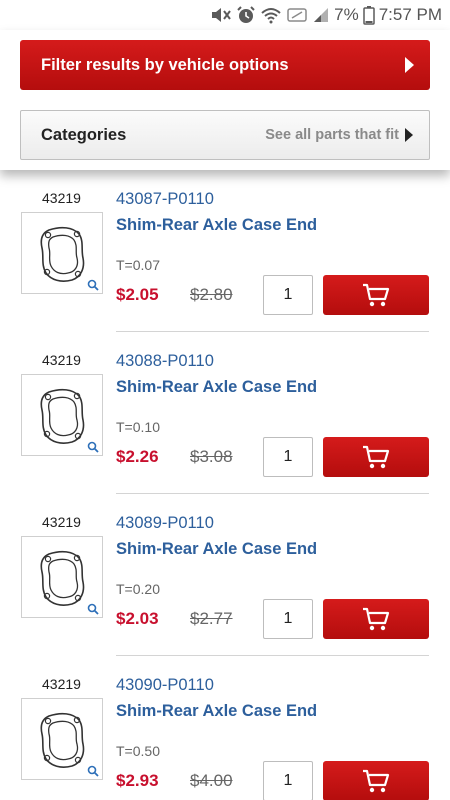  Describe the element at coordinates (165, 685) in the screenshot. I see `part-number-link: 43090-P0110` at that location.